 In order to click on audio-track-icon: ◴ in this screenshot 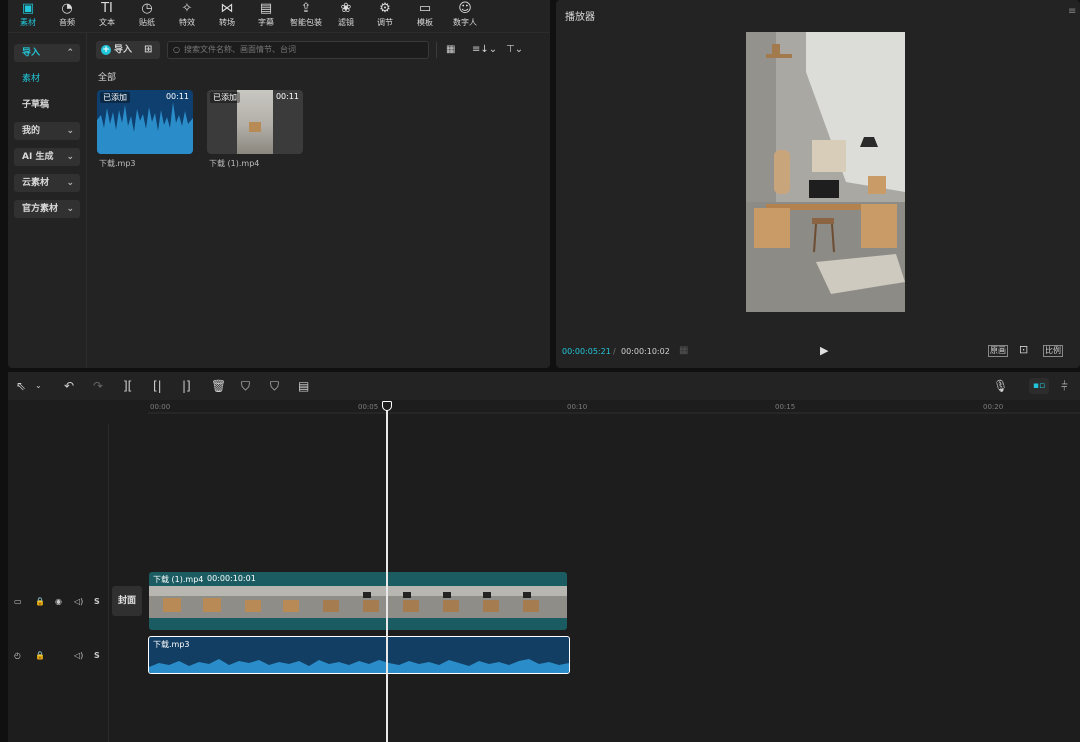, I will do `click(17, 655)`.